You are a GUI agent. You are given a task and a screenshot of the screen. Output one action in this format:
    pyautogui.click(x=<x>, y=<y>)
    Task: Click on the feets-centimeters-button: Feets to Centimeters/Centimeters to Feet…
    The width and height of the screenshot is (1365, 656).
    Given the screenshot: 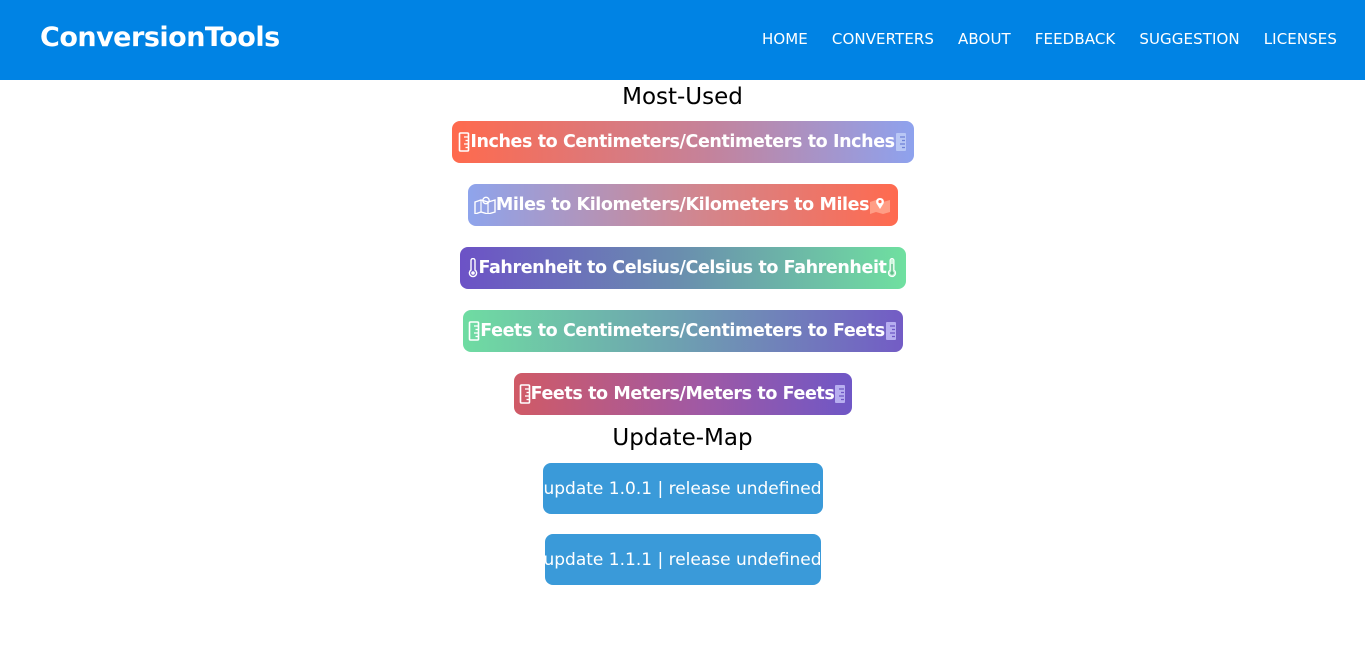 What is the action you would take?
    pyautogui.click(x=682, y=331)
    